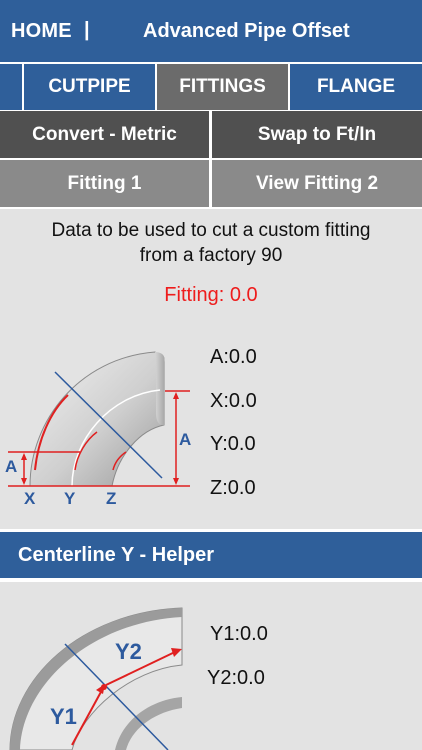  I want to click on value-y1: Y1:0.0, so click(239, 634).